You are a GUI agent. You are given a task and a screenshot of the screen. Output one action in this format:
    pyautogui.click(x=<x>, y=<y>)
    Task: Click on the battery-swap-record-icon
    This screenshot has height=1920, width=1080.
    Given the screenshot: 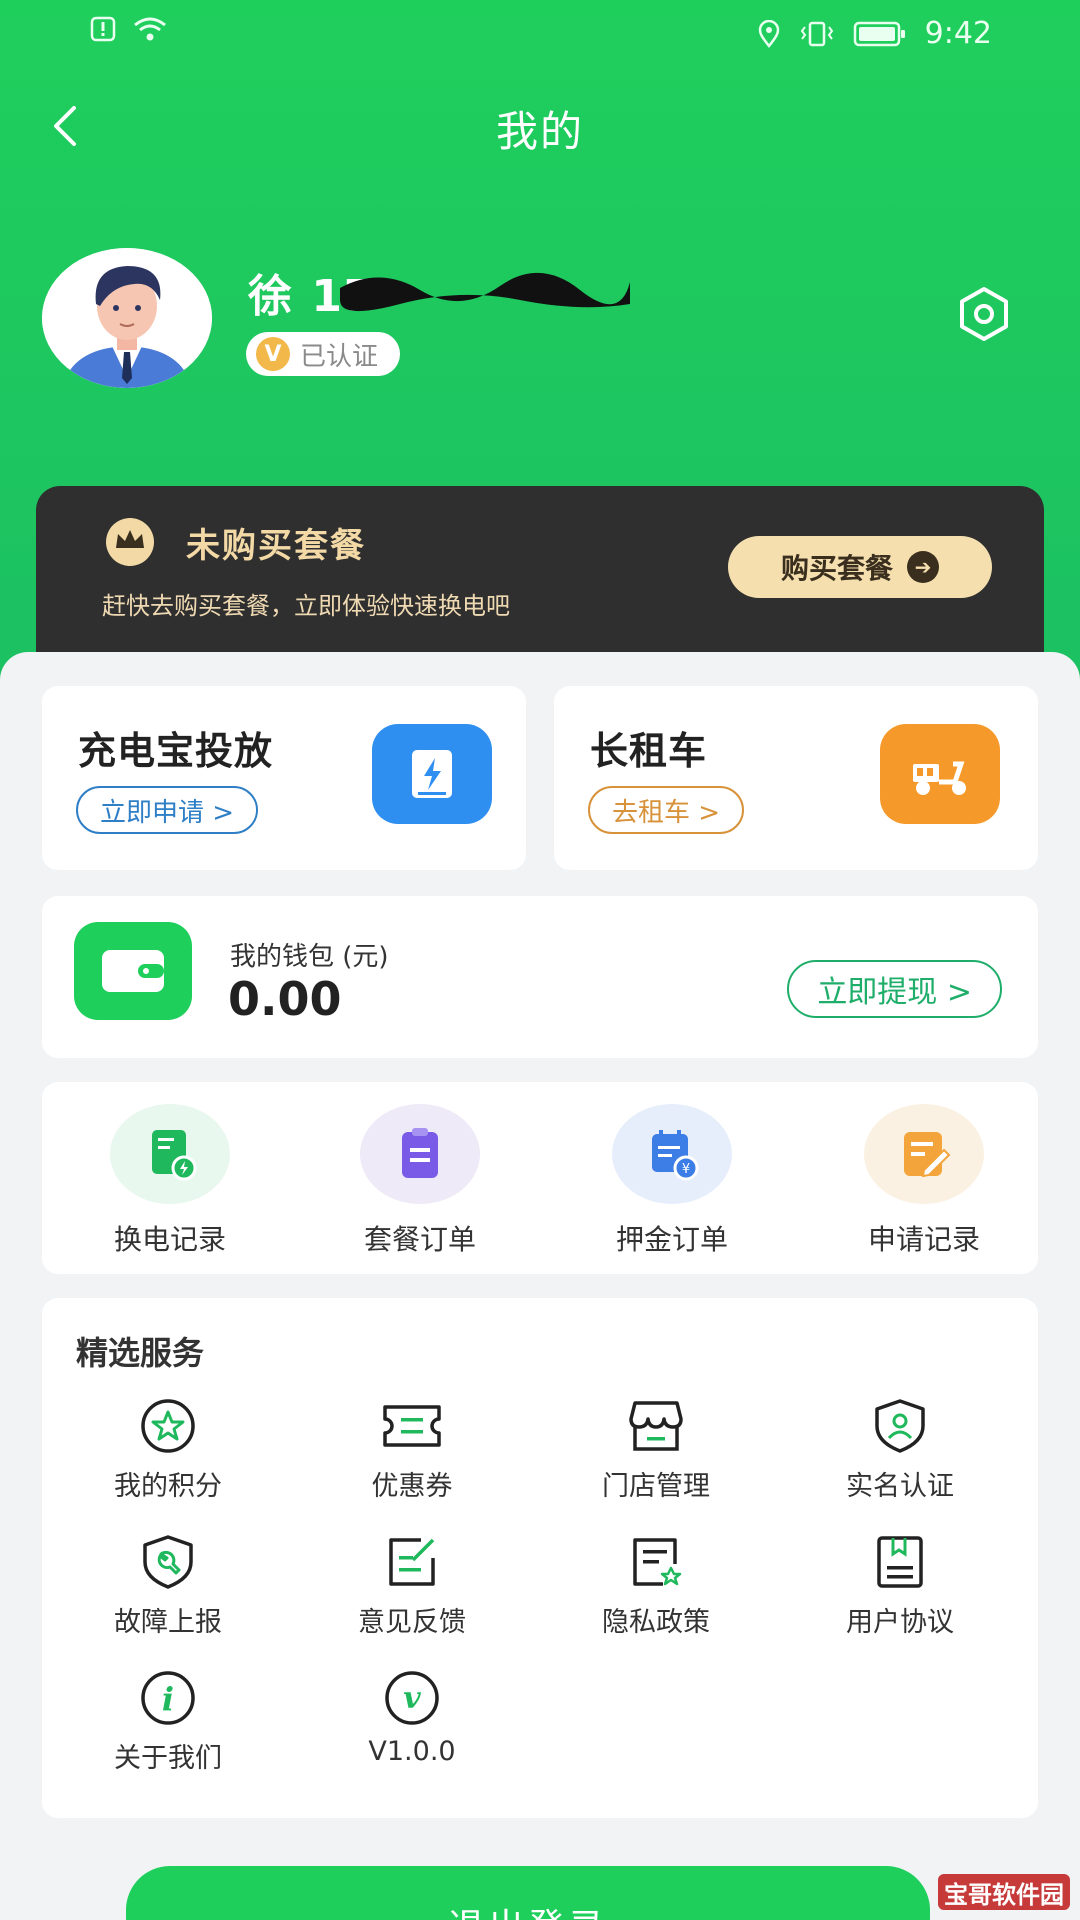 What is the action you would take?
    pyautogui.click(x=170, y=1154)
    